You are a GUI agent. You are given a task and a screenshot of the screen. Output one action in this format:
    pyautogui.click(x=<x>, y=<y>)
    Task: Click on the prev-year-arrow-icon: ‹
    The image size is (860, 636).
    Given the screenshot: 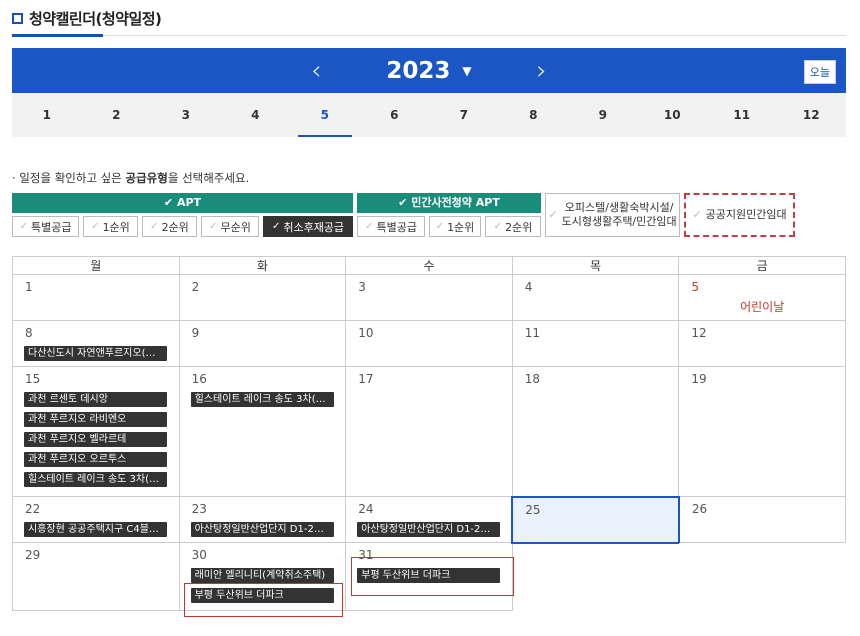 What is the action you would take?
    pyautogui.click(x=316, y=71)
    